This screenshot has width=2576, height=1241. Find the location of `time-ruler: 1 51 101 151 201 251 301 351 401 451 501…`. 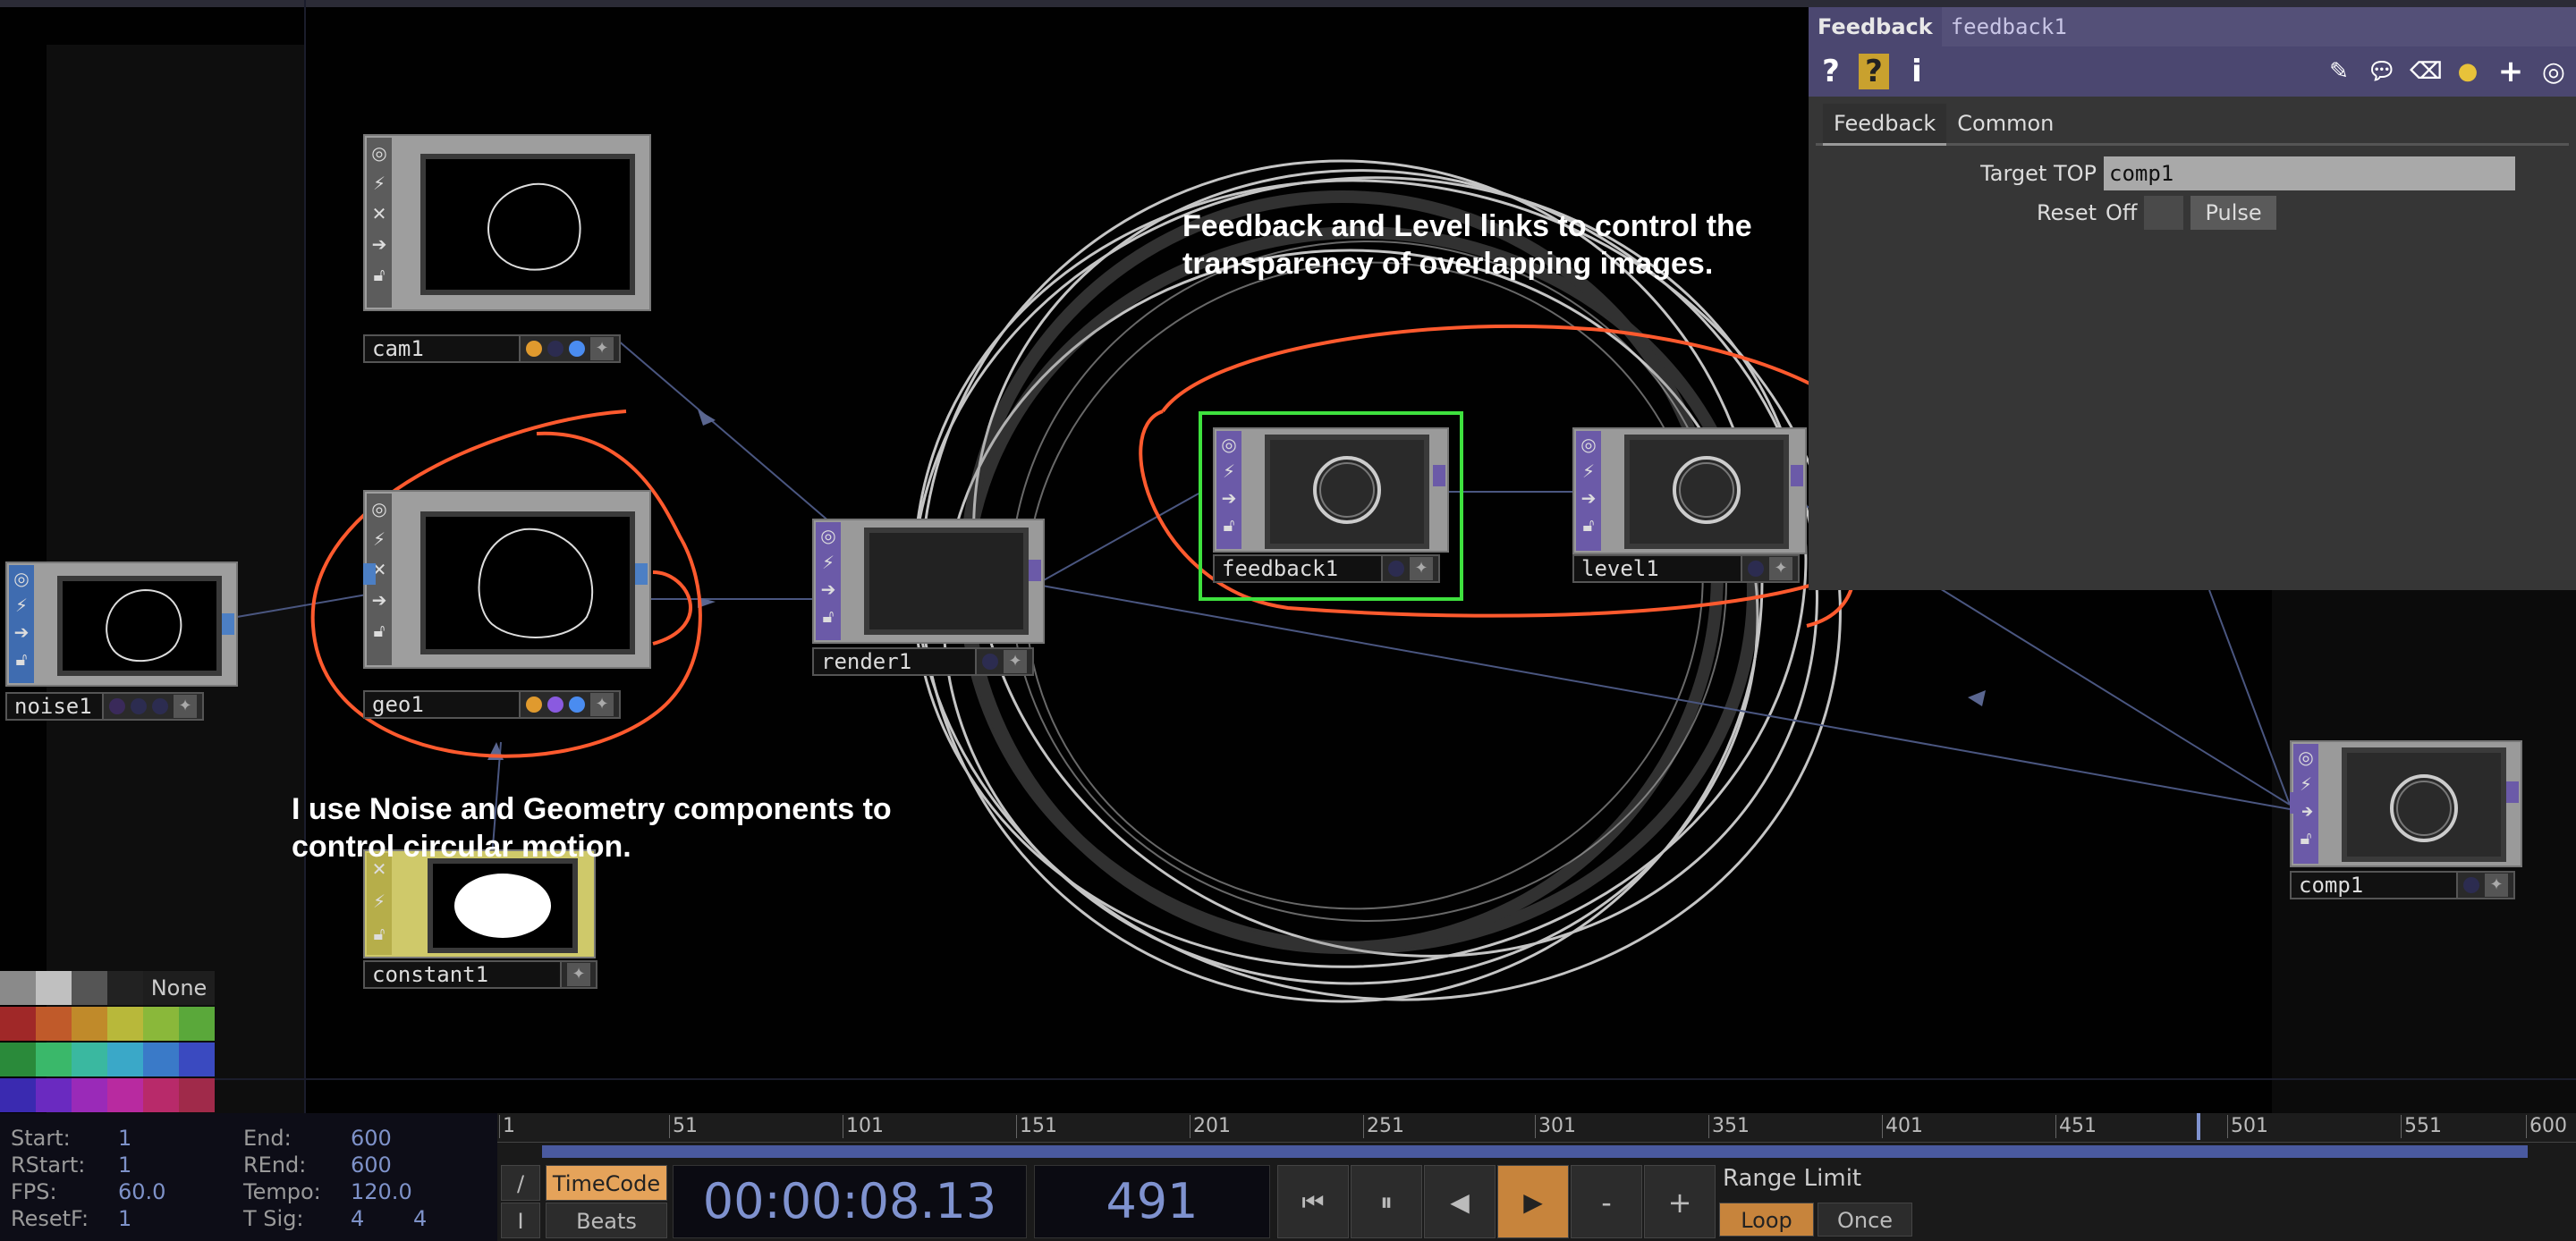

time-ruler: 1 51 101 151 201 251 301 351 401 451 501… is located at coordinates (1536, 1128).